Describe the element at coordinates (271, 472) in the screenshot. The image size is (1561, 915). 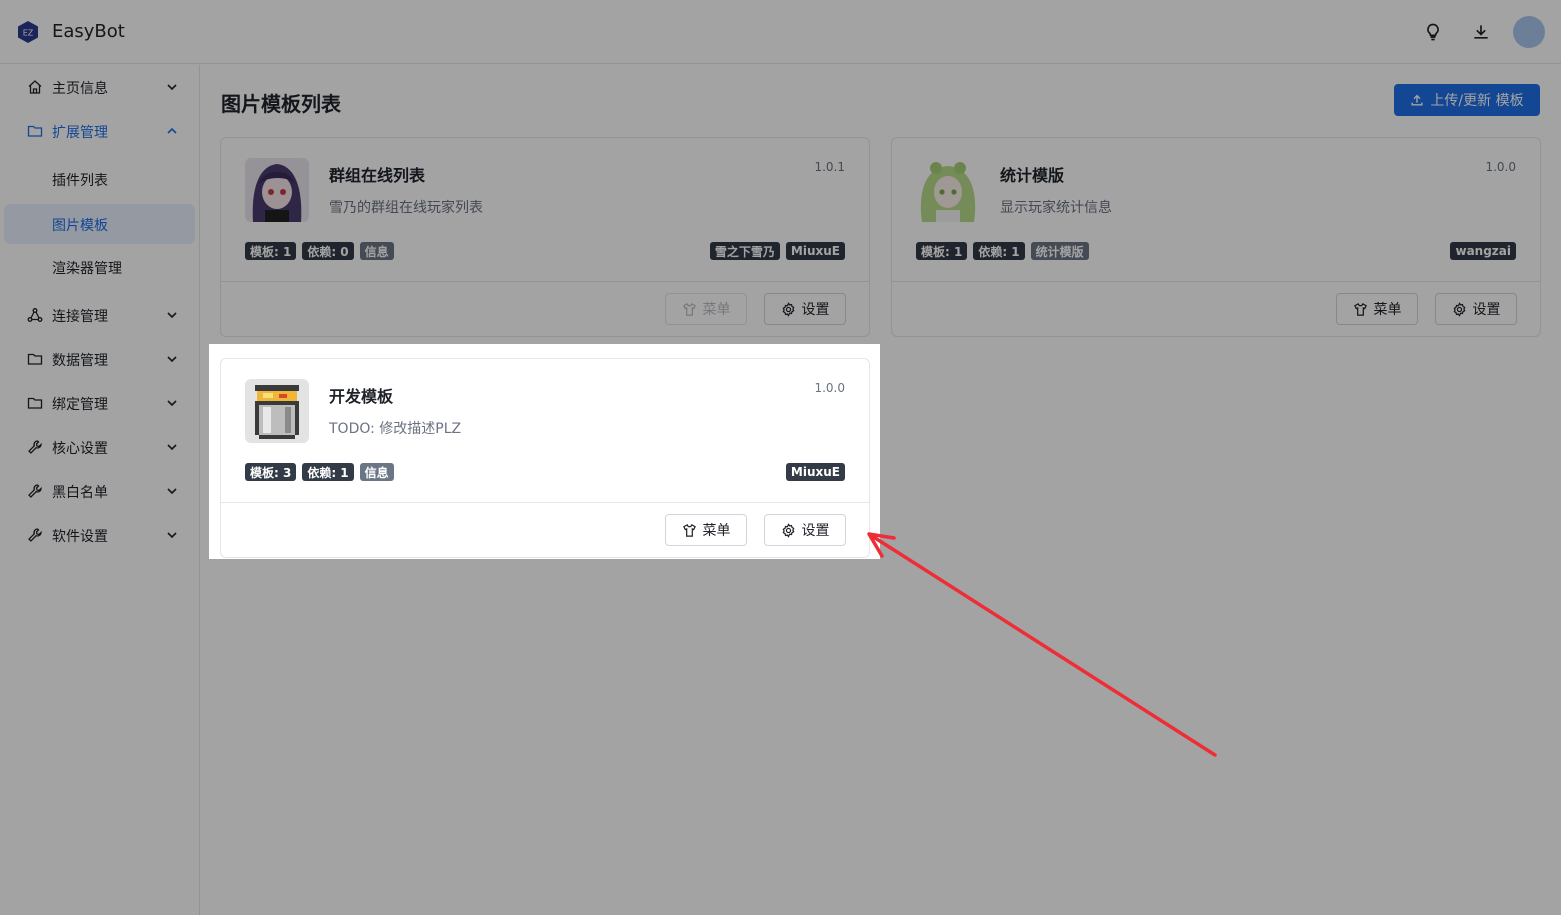
I see `tag-template-count: 模板: 3` at that location.